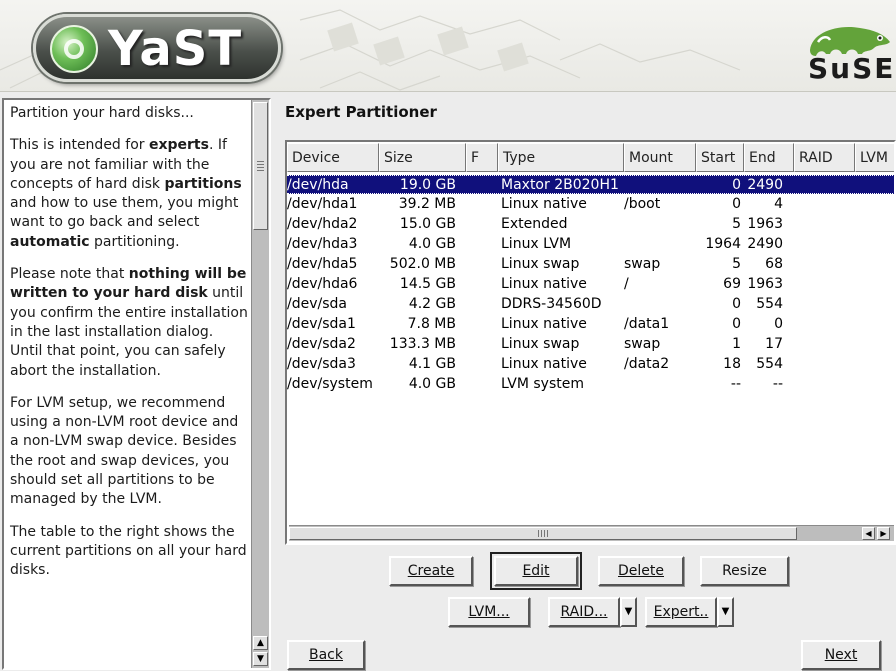 This screenshot has width=896, height=671. Describe the element at coordinates (422, 344) in the screenshot. I see `cell-size: 133.3 MB` at that location.